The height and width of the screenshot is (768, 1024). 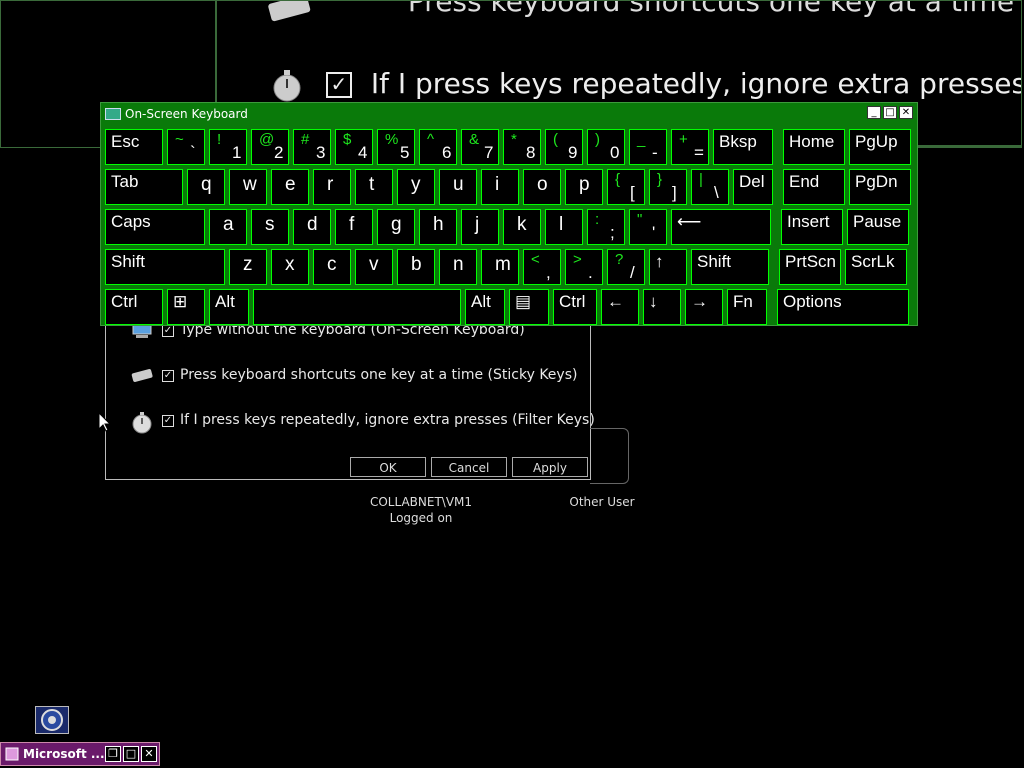 What do you see at coordinates (388, 467) in the screenshot?
I see `ok-button: OK` at bounding box center [388, 467].